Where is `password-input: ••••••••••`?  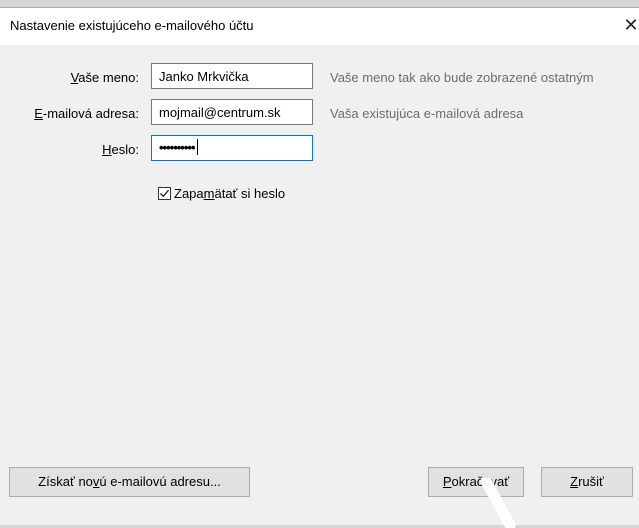
password-input: •••••••••• is located at coordinates (232, 148).